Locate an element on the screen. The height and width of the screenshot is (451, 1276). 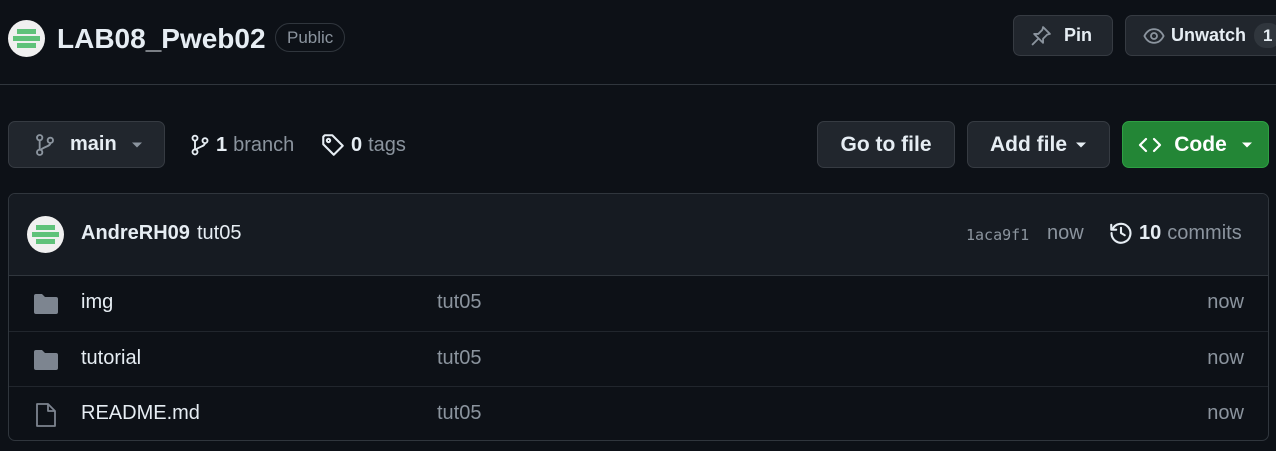
author-avatar is located at coordinates (45, 234).